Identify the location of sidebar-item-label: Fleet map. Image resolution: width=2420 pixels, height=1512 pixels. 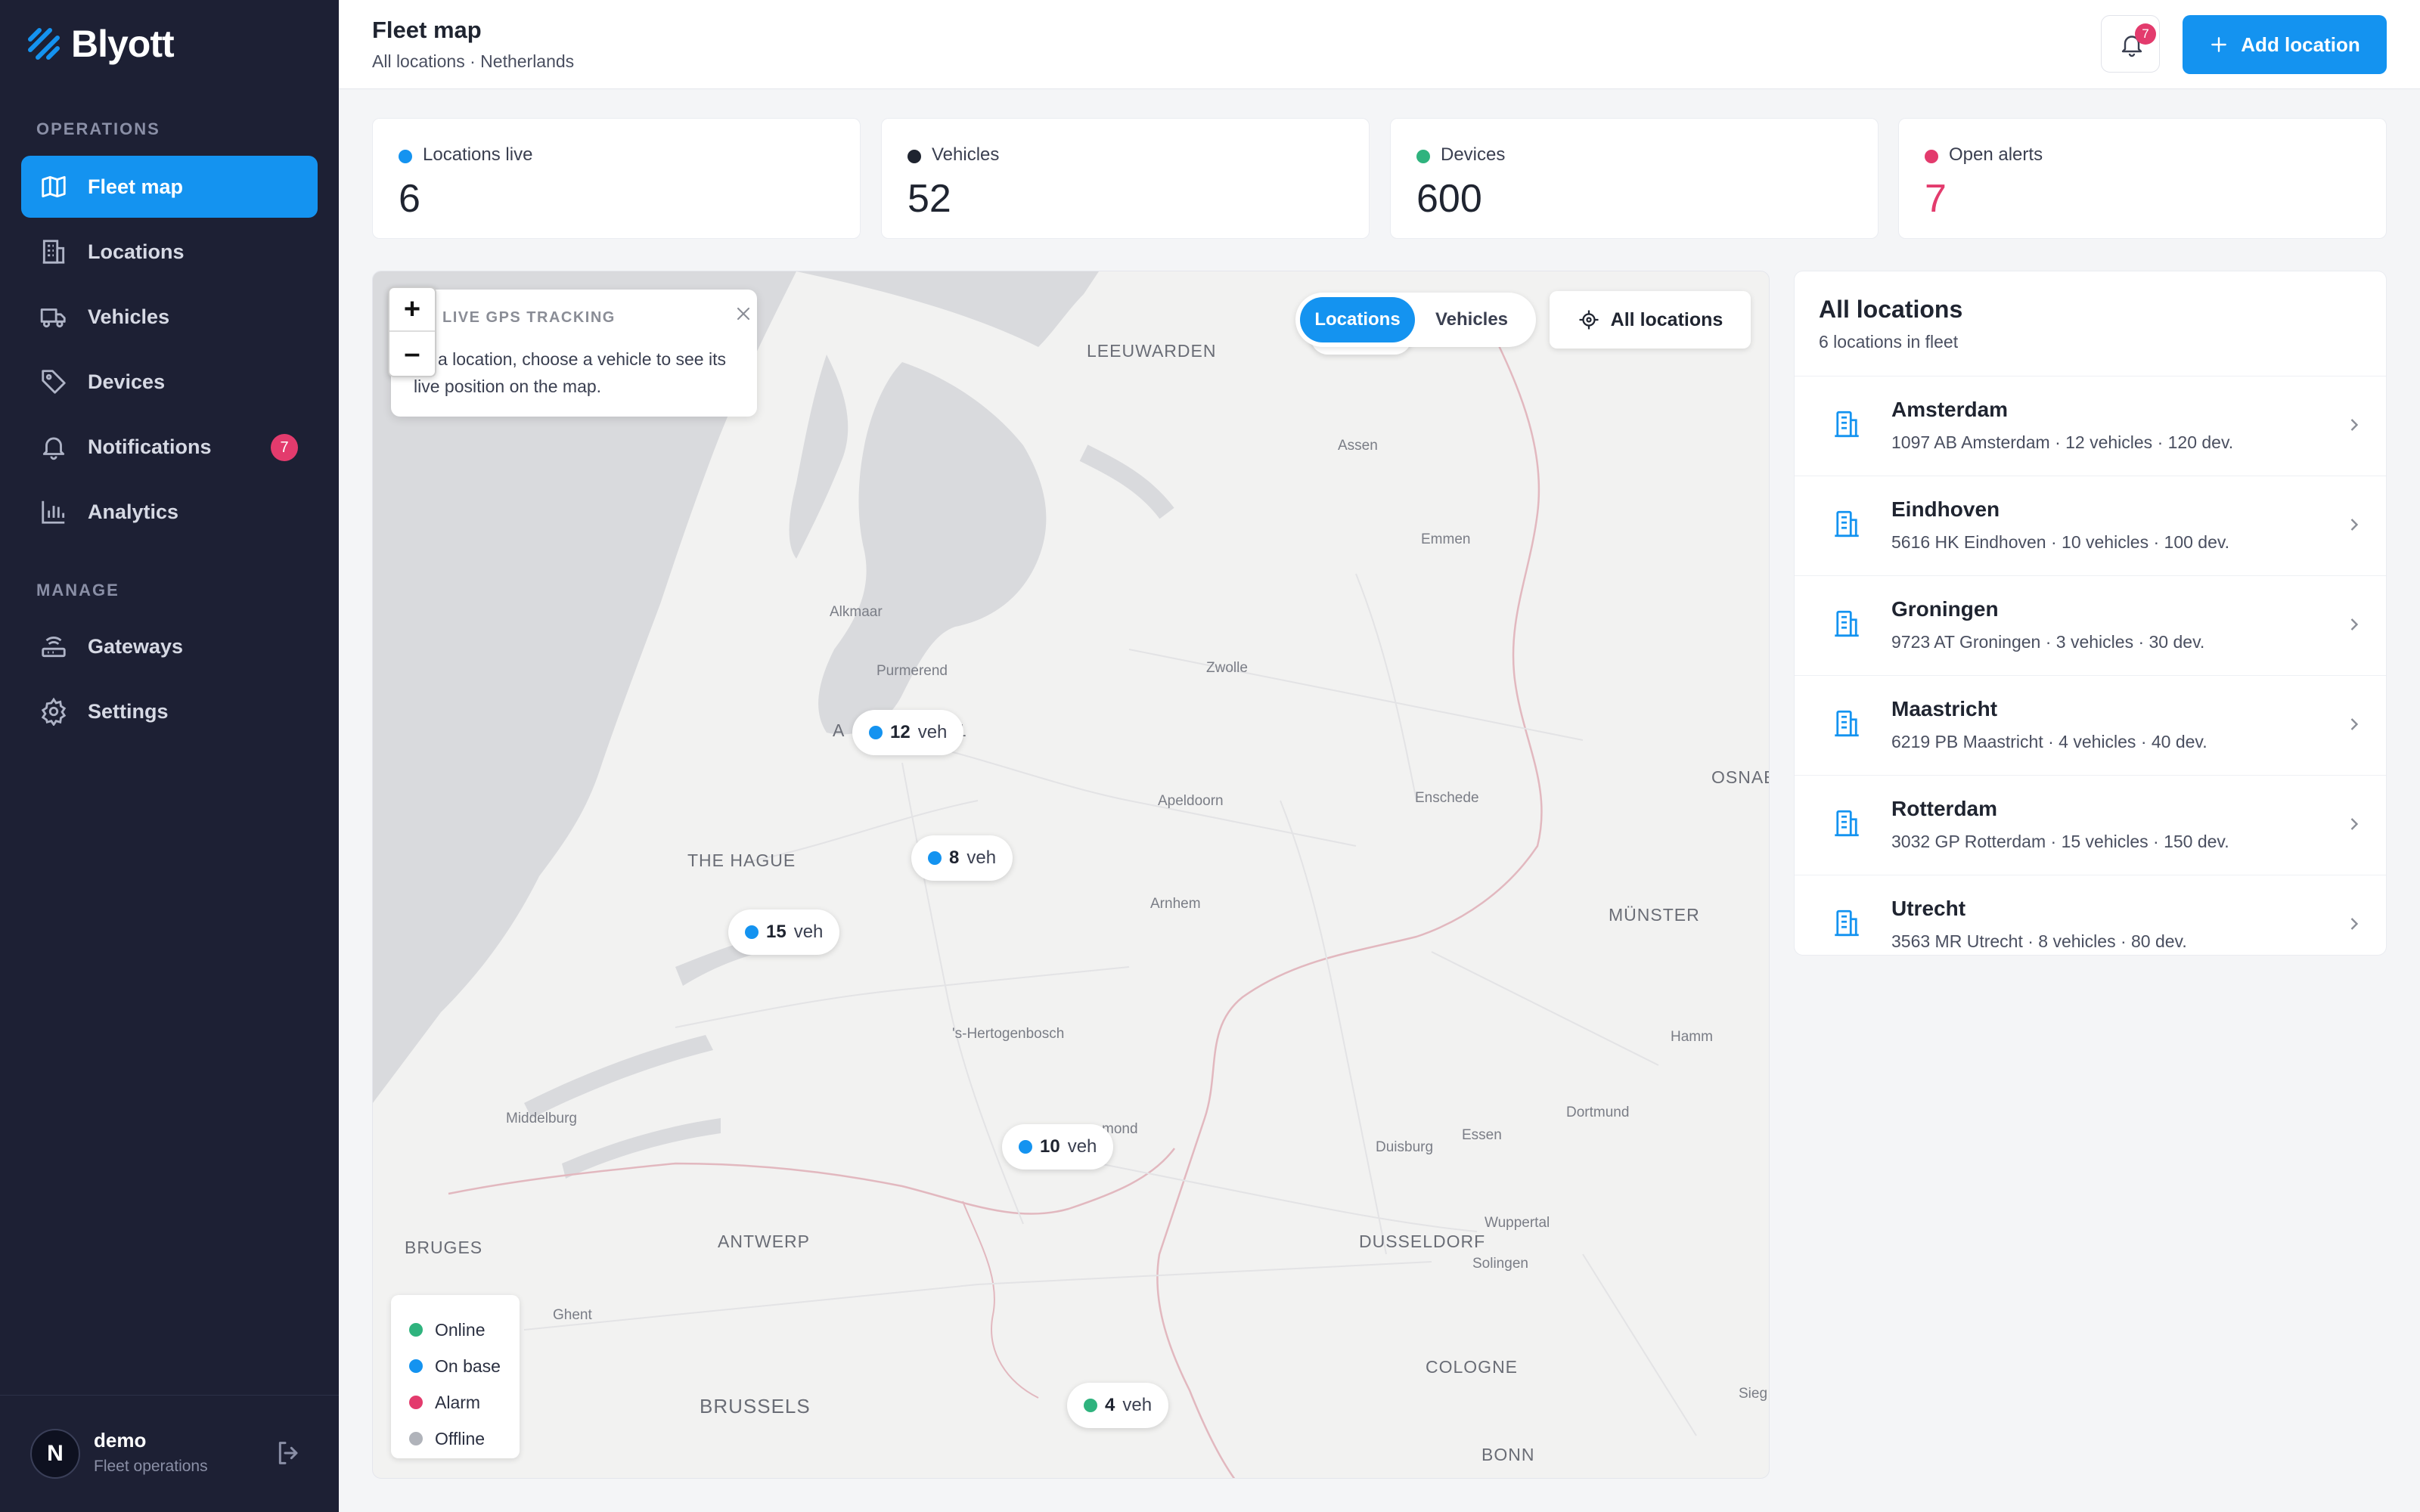
(136, 186).